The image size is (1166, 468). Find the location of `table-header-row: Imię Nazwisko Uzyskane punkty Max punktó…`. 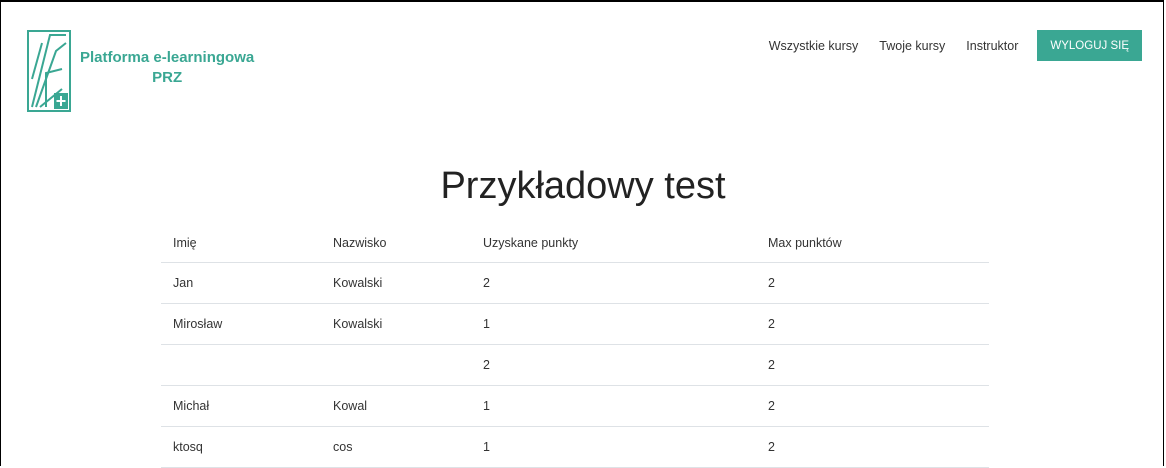

table-header-row: Imię Nazwisko Uzyskane punkty Max punktó… is located at coordinates (575, 243).